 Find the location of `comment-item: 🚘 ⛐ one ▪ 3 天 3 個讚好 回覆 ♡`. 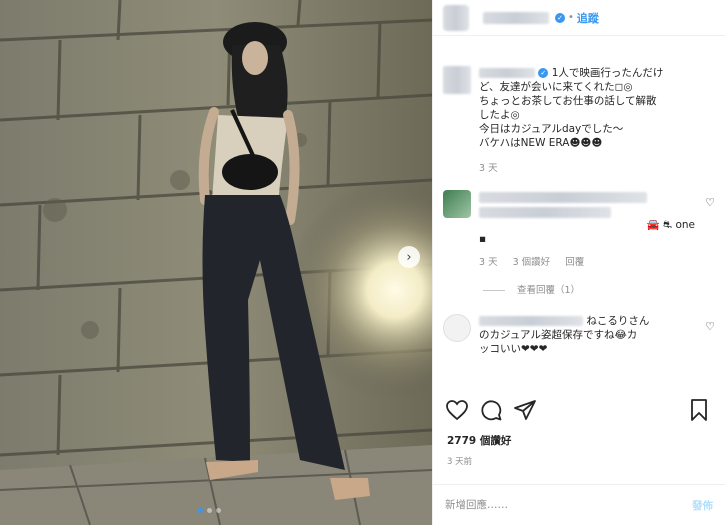

comment-item: 🚘 ⛐ one ▪ 3 天 3 個讚好 回覆 ♡ is located at coordinates (579, 230).